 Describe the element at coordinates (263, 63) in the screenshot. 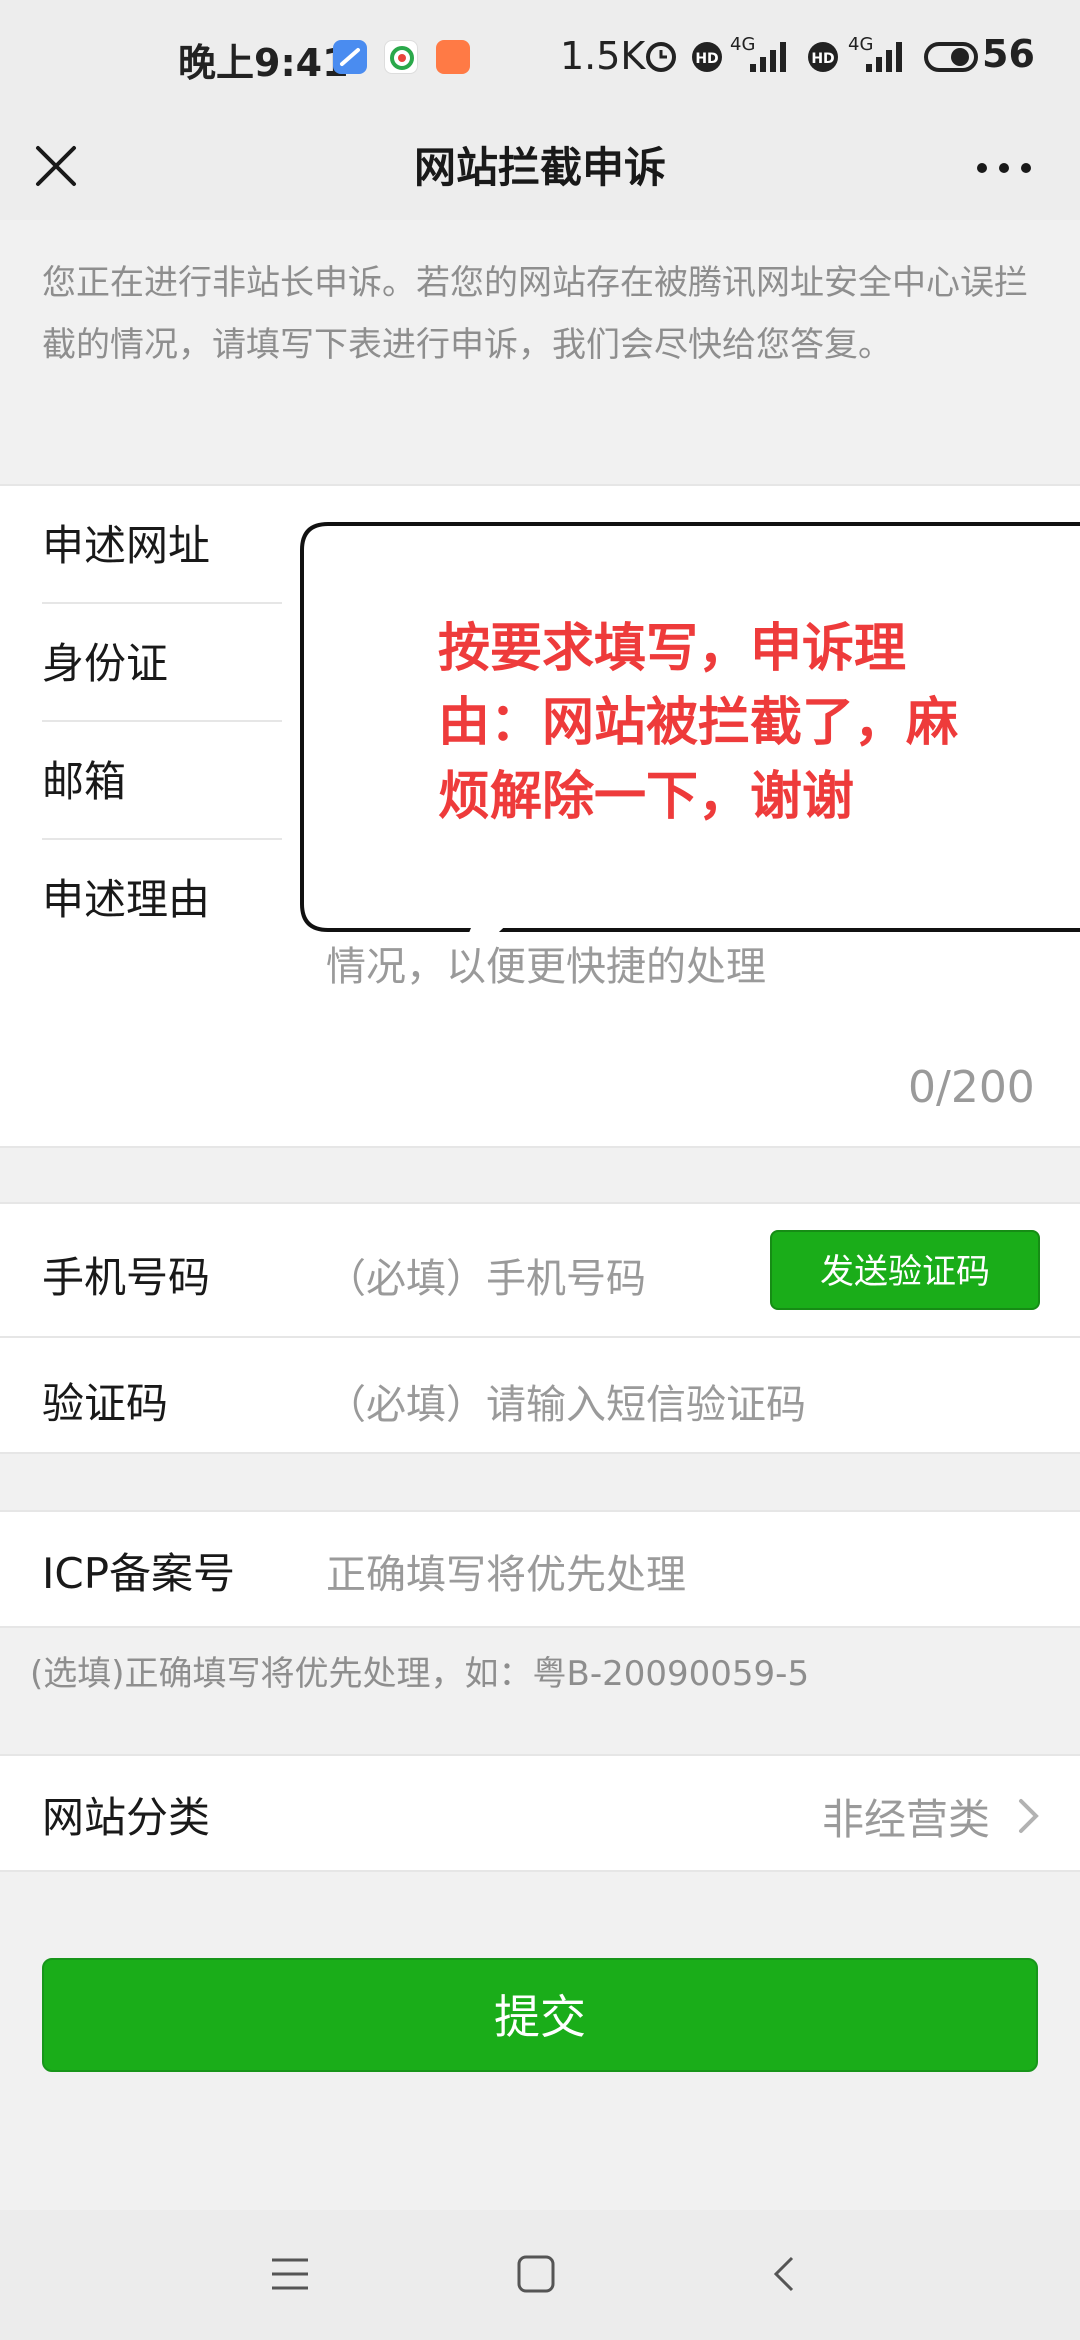

I see `status-time: 晚上9:41` at that location.